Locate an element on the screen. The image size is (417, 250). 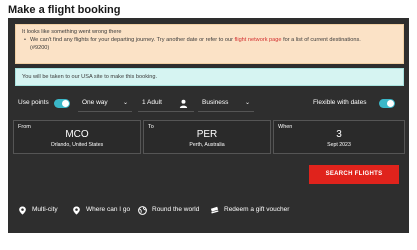
page-title: Make a flight booking is located at coordinates (64, 10).